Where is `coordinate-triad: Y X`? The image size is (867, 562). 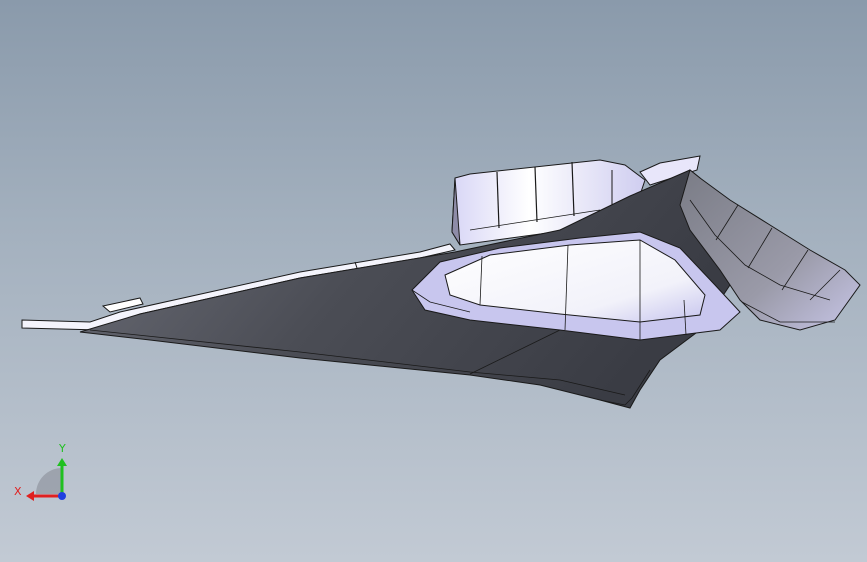 coordinate-triad: Y X is located at coordinates (40, 471).